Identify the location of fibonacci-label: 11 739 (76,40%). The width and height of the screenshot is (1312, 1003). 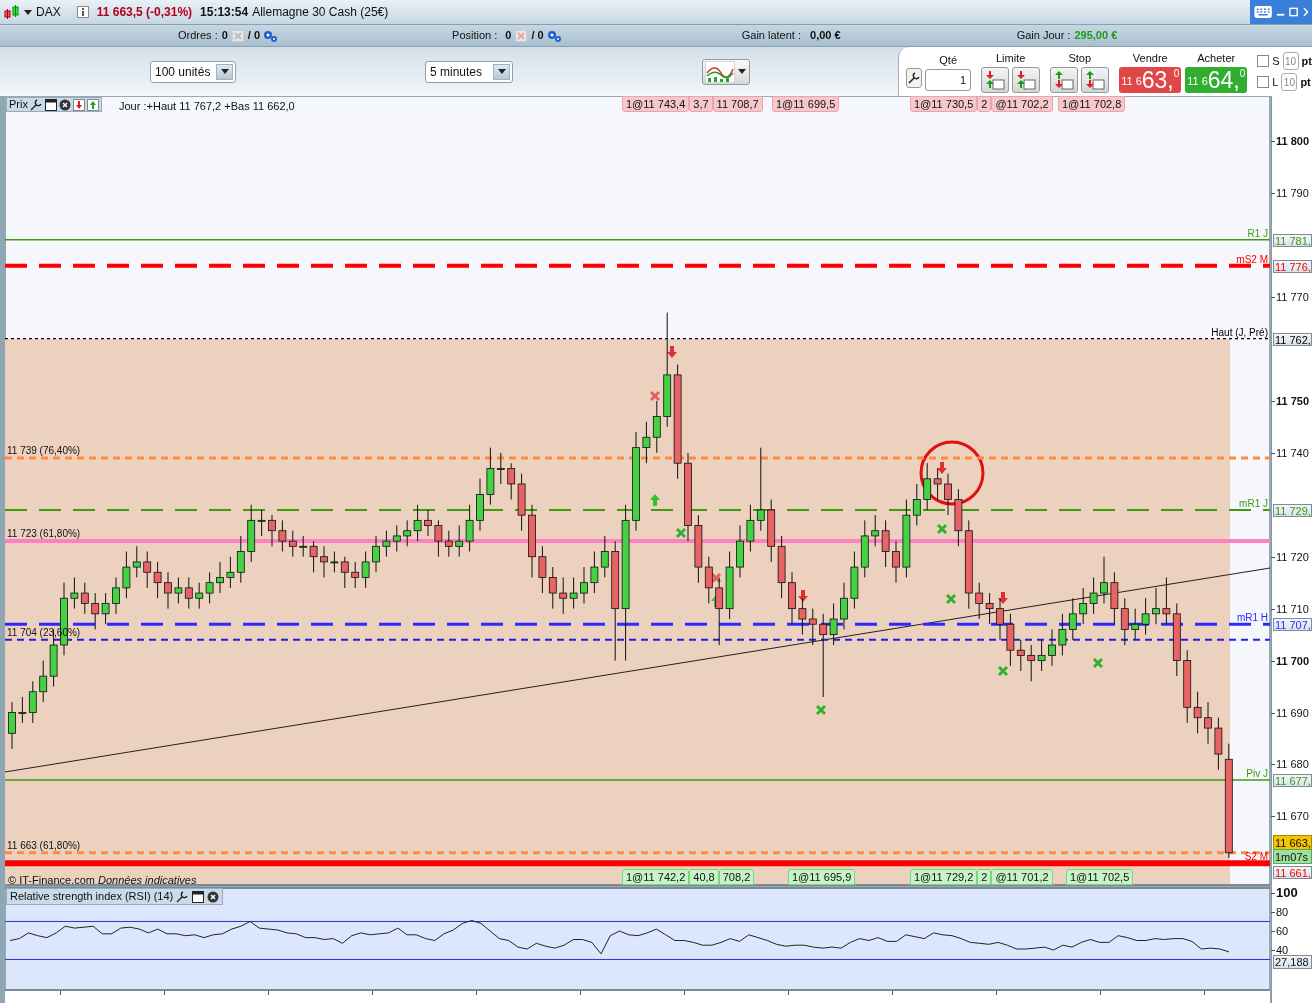
(44, 450).